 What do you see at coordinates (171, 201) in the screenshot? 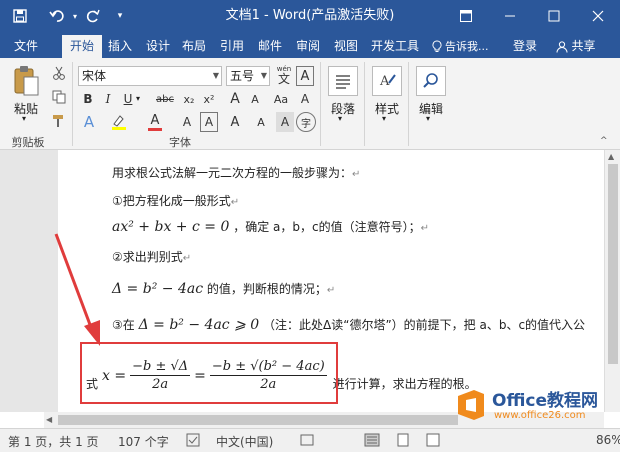
I see `doc-text: ①把方程化成一般形式` at bounding box center [171, 201].